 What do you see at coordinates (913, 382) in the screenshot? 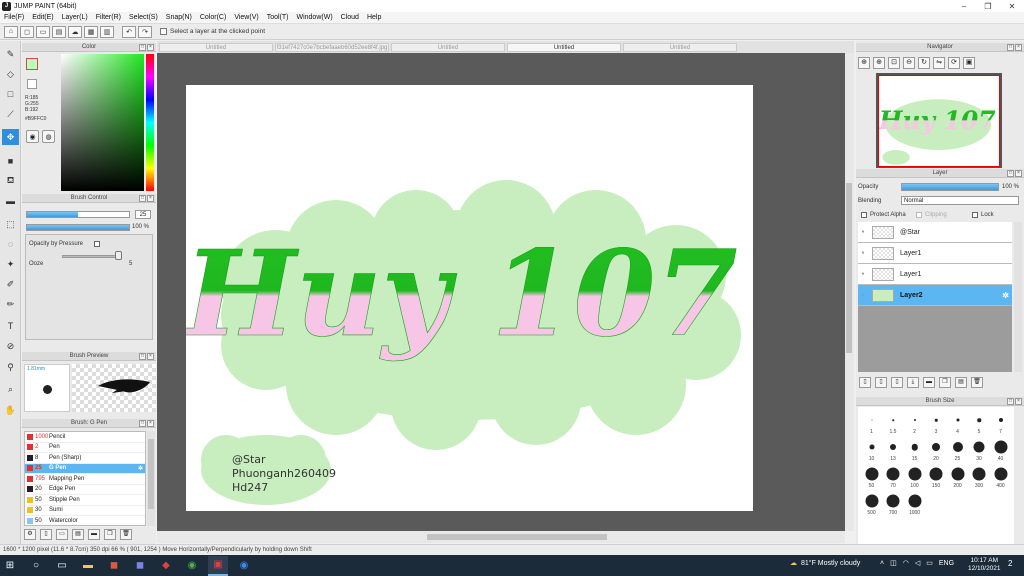
I see `layer-effect-icon: ⤓` at bounding box center [913, 382].